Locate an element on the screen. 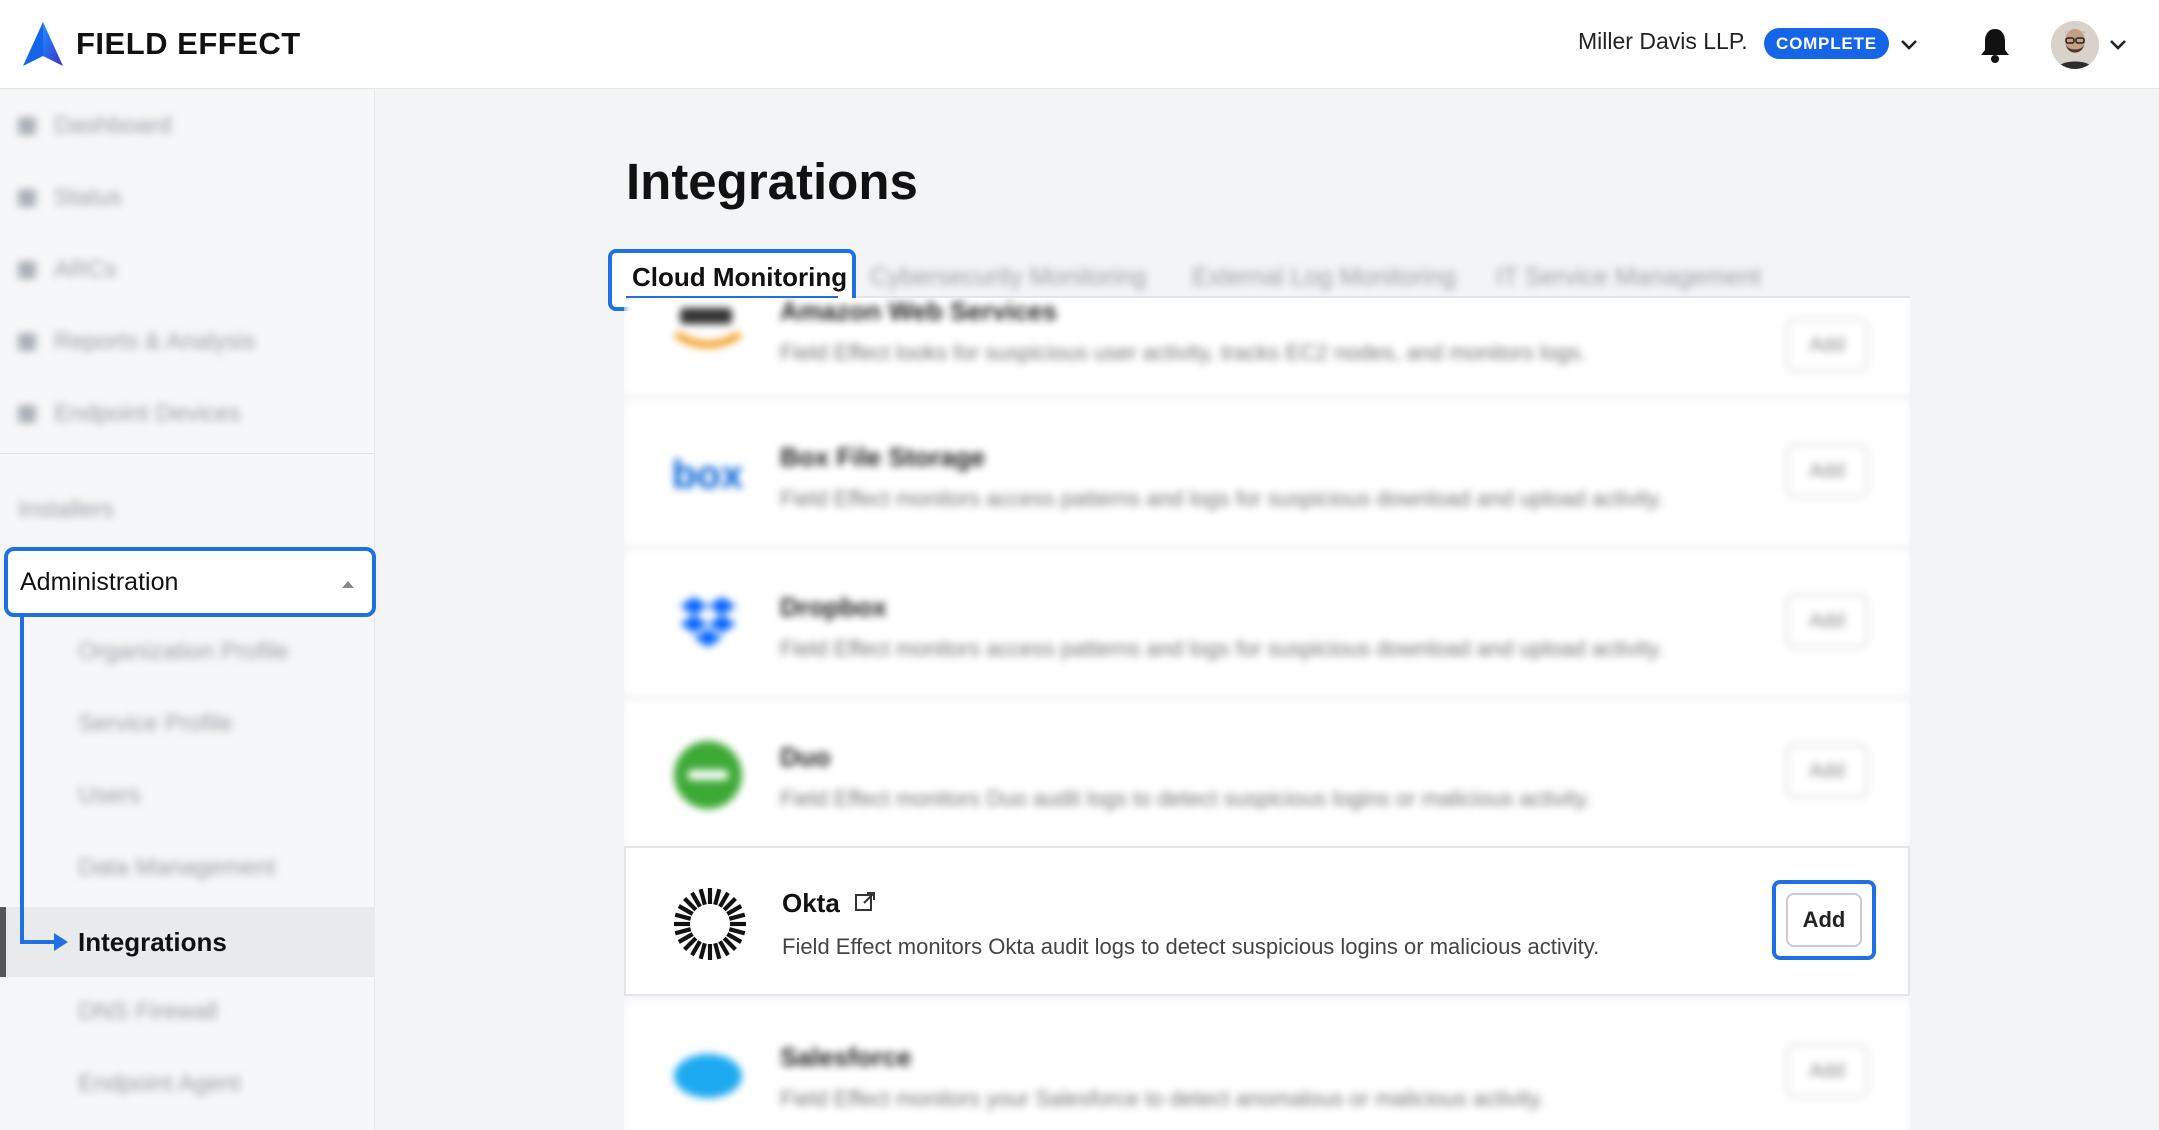 The height and width of the screenshot is (1130, 2159). integration-name: Salesforce is located at coordinates (846, 1057).